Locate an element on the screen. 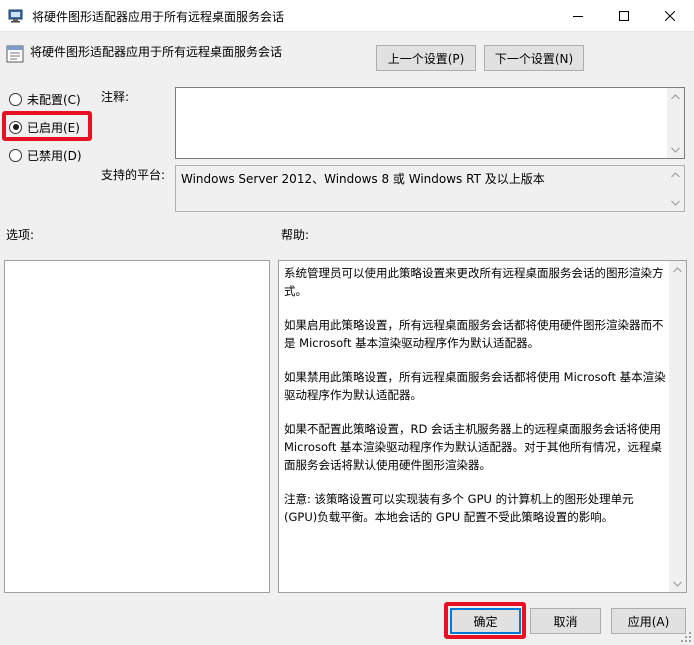 Image resolution: width=694 pixels, height=645 pixels. policy-title: 将硬件图形适配器应用于所有远程桌面服务会话 is located at coordinates (156, 52).